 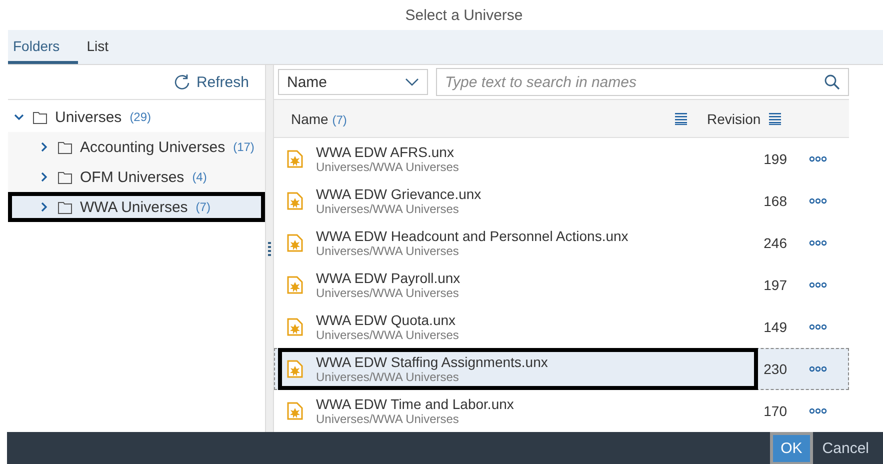 I want to click on universe-name: WWA EDW Payroll.unx, so click(x=389, y=278).